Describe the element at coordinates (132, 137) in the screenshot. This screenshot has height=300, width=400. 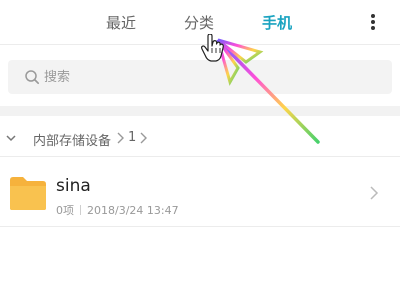
I see `breadcrumb-current: 1` at that location.